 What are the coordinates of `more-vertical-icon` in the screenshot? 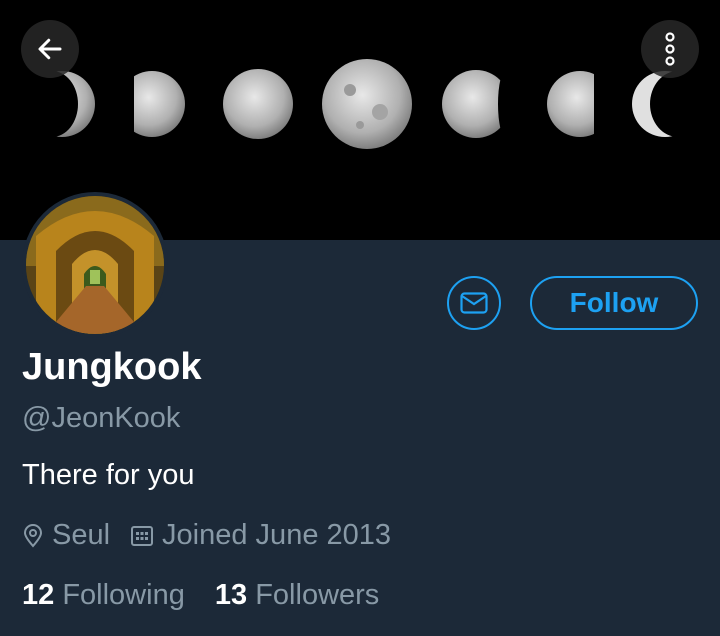 It's located at (670, 49).